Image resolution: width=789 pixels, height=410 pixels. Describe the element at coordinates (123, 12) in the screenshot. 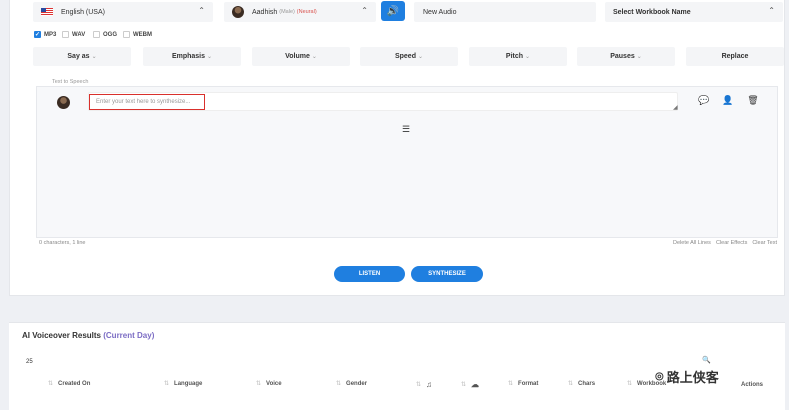

I see `language-select: English (USA) ⌃` at that location.